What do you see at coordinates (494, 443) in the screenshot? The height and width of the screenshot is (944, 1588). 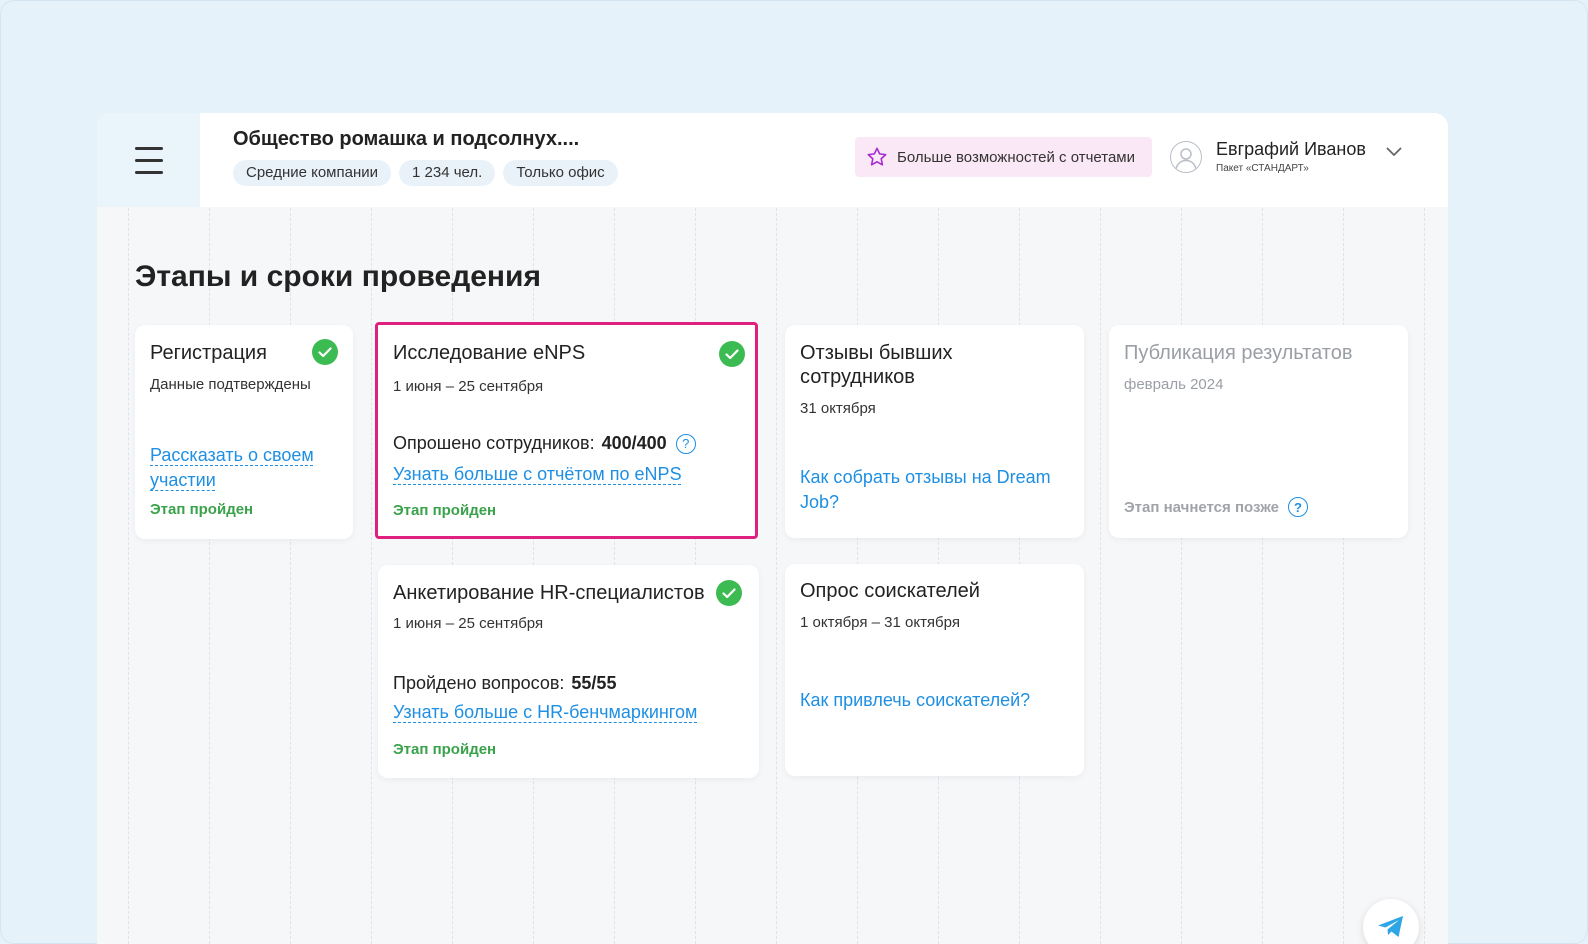 I see `stat-label: Опрошено сотрудников:` at bounding box center [494, 443].